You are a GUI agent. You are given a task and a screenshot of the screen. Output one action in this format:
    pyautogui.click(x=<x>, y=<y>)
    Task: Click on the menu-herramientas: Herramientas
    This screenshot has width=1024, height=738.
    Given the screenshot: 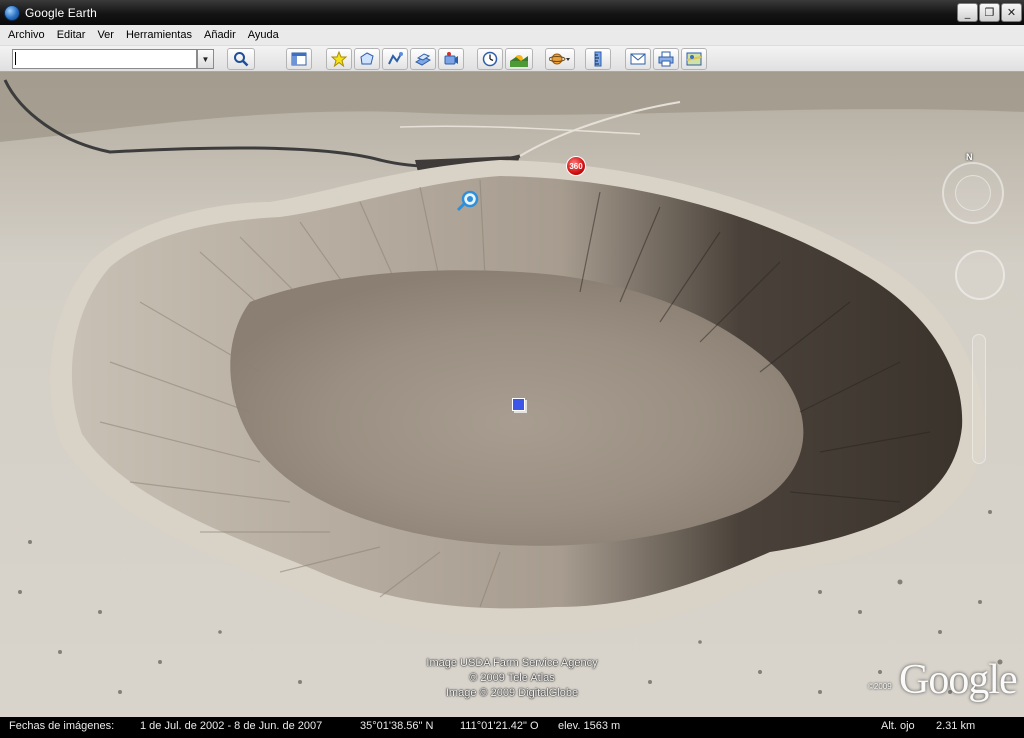 What is the action you would take?
    pyautogui.click(x=159, y=35)
    